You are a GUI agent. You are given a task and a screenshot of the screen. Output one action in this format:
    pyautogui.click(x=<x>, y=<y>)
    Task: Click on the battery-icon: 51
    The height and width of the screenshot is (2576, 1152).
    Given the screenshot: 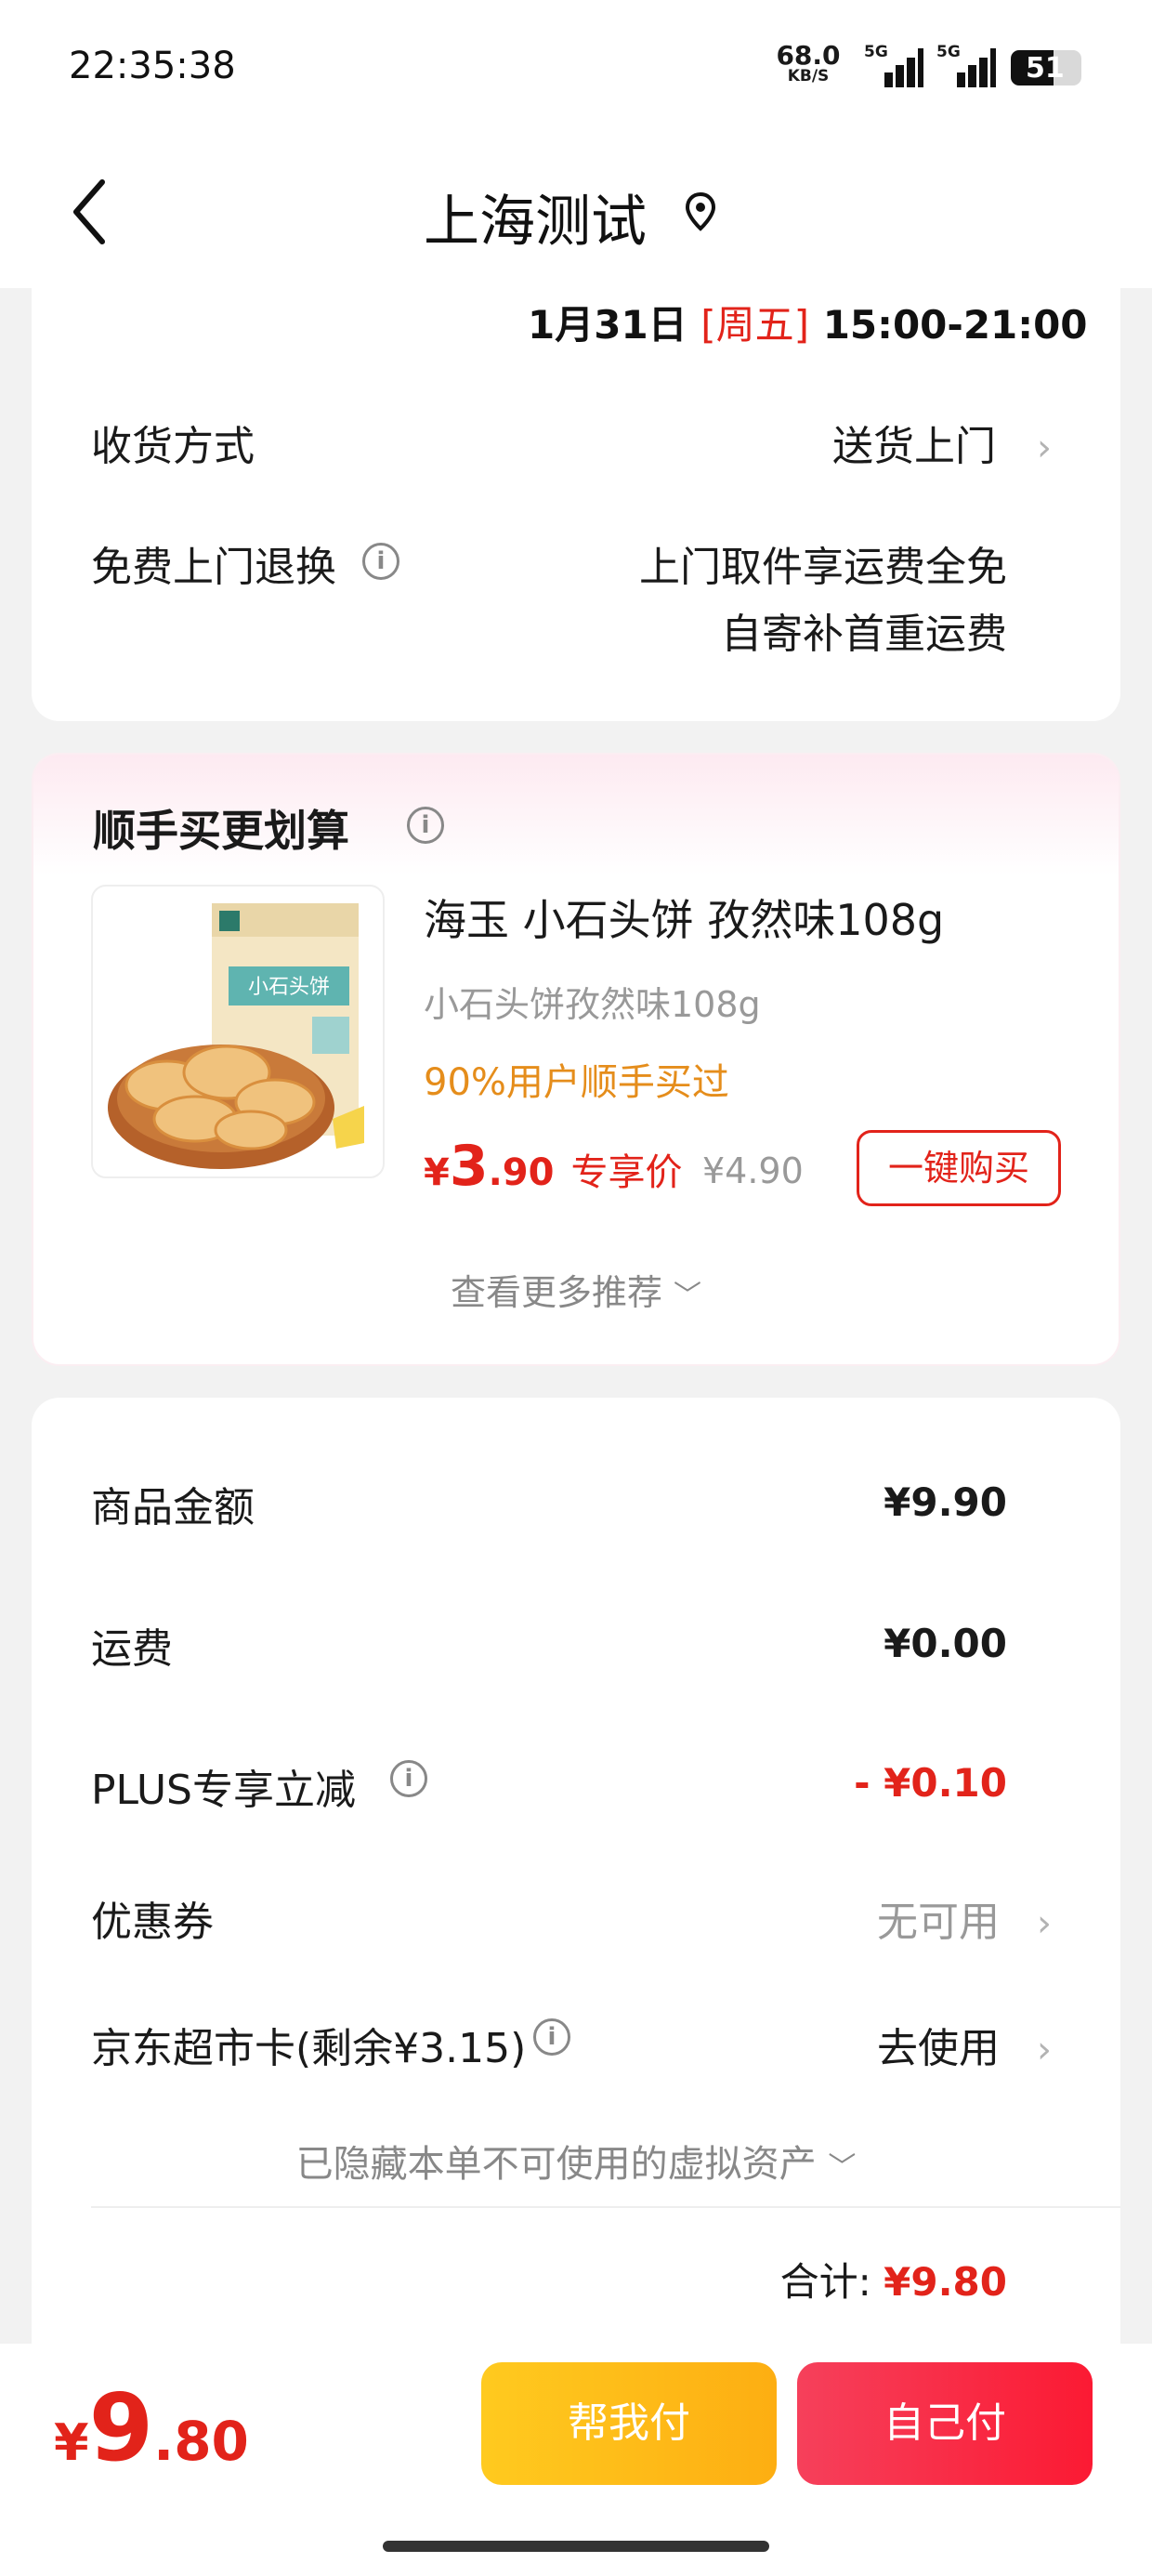 What is the action you would take?
    pyautogui.click(x=1046, y=67)
    